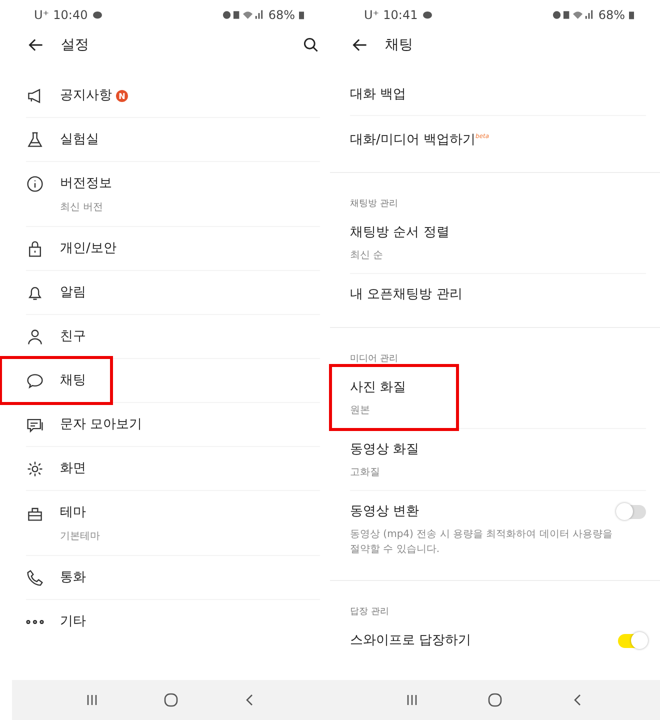 This screenshot has height=720, width=660. Describe the element at coordinates (70, 15) in the screenshot. I see `clock: 10:40` at that location.